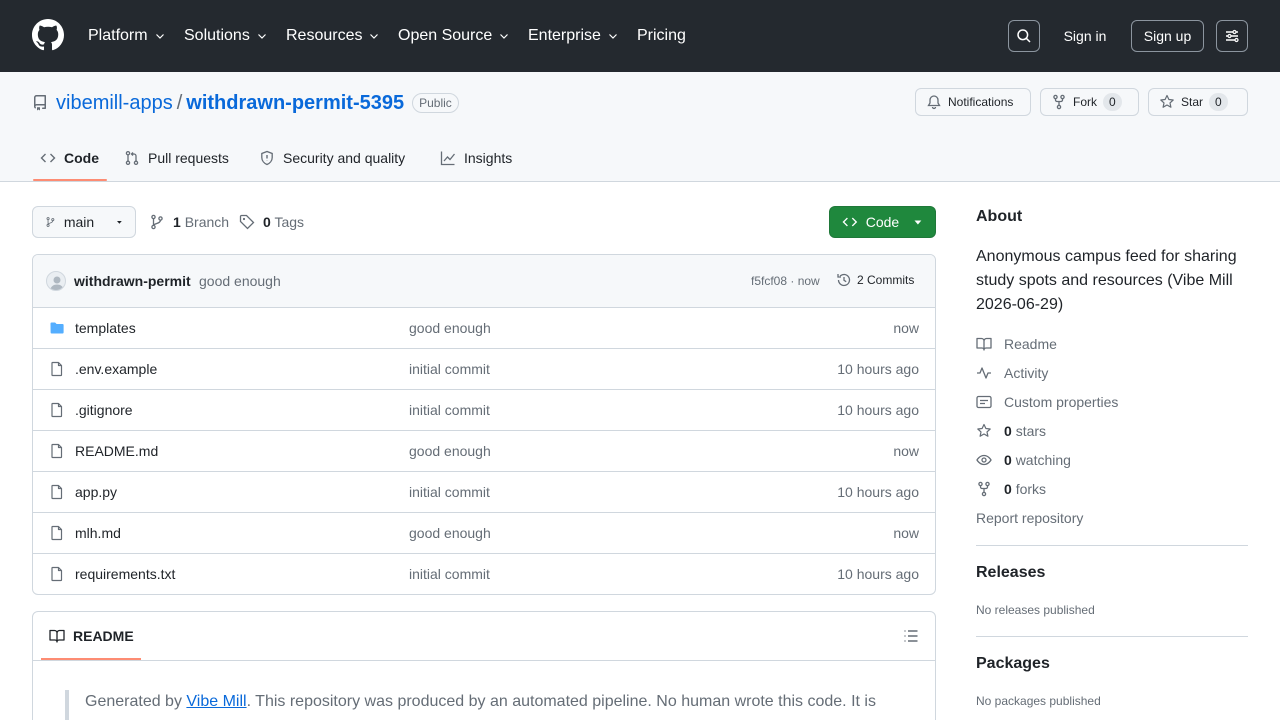 Image resolution: width=1280 pixels, height=720 pixels. I want to click on tab-pull-requests: Pull requests, so click(176, 158).